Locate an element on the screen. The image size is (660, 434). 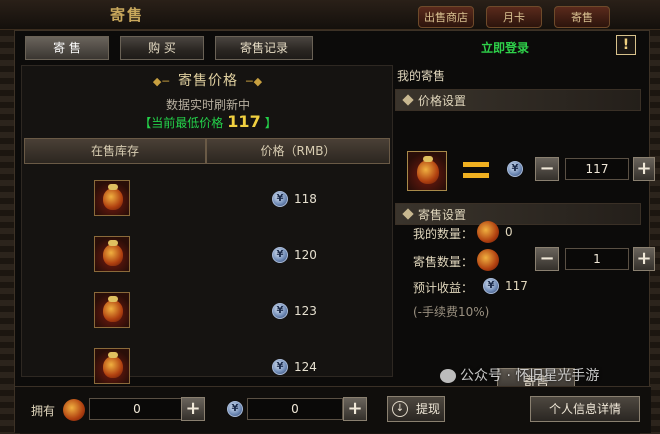
my-quantity-value: 0 is located at coordinates (509, 232).